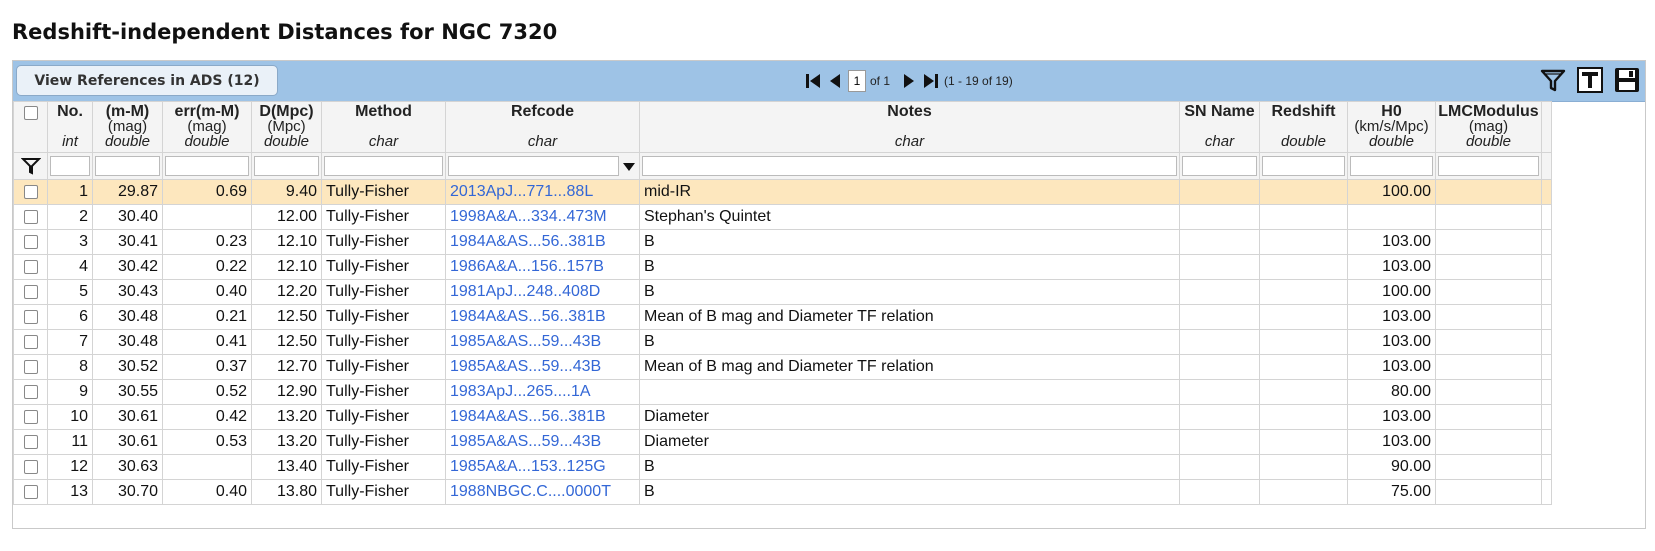 This screenshot has width=1655, height=551. What do you see at coordinates (909, 127) in the screenshot?
I see `column-header: Notes char` at bounding box center [909, 127].